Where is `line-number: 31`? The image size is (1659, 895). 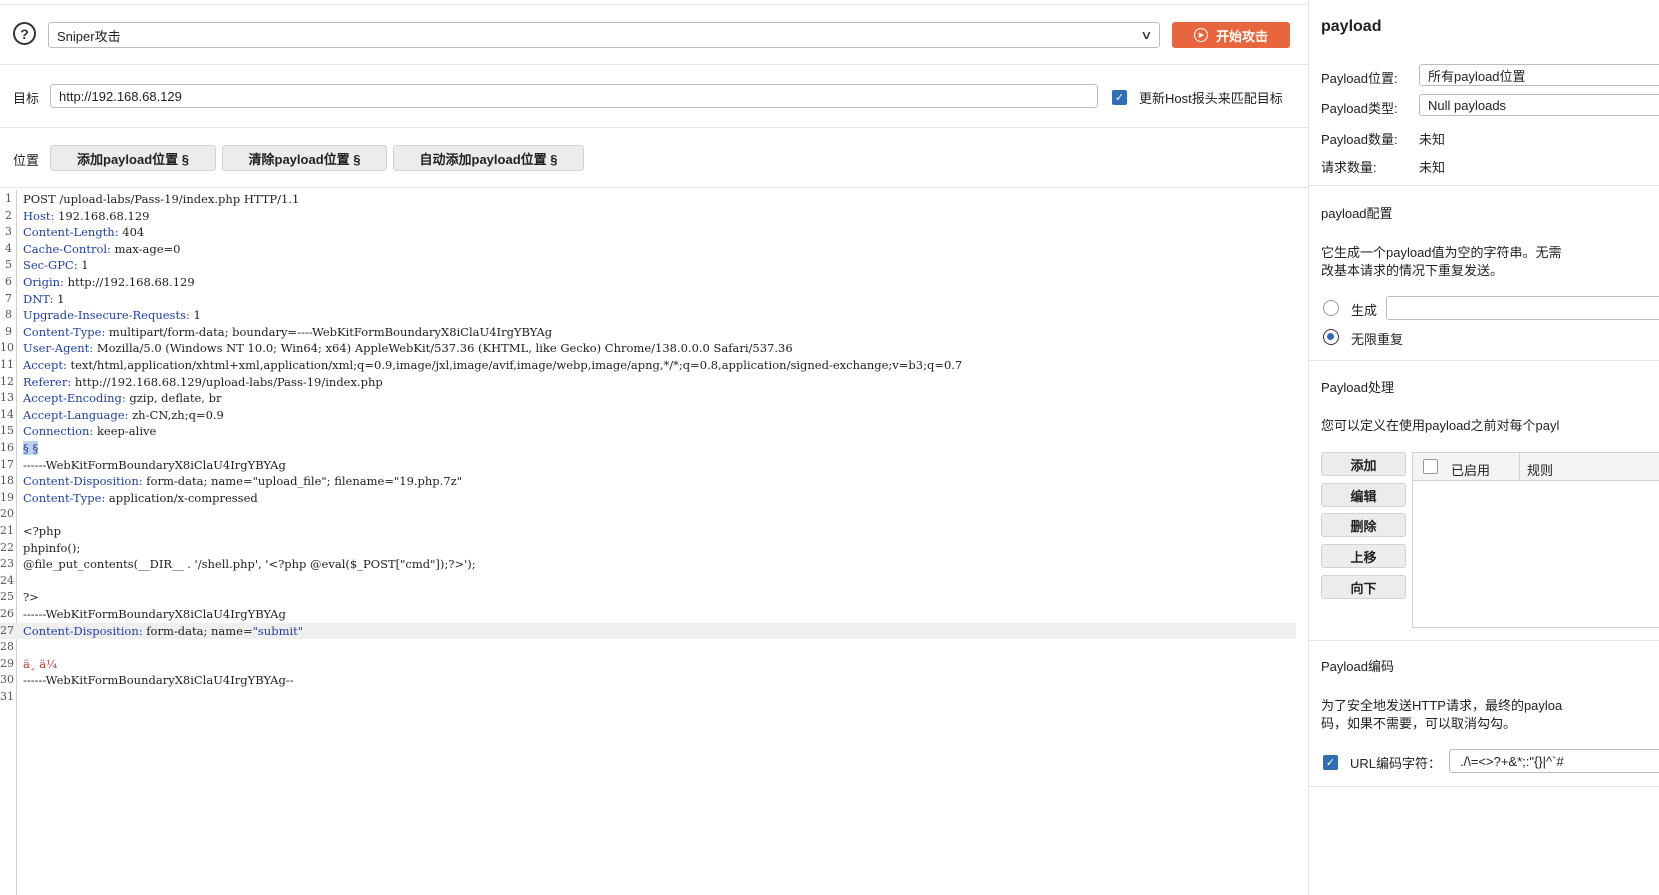
line-number: 31 is located at coordinates (7, 696).